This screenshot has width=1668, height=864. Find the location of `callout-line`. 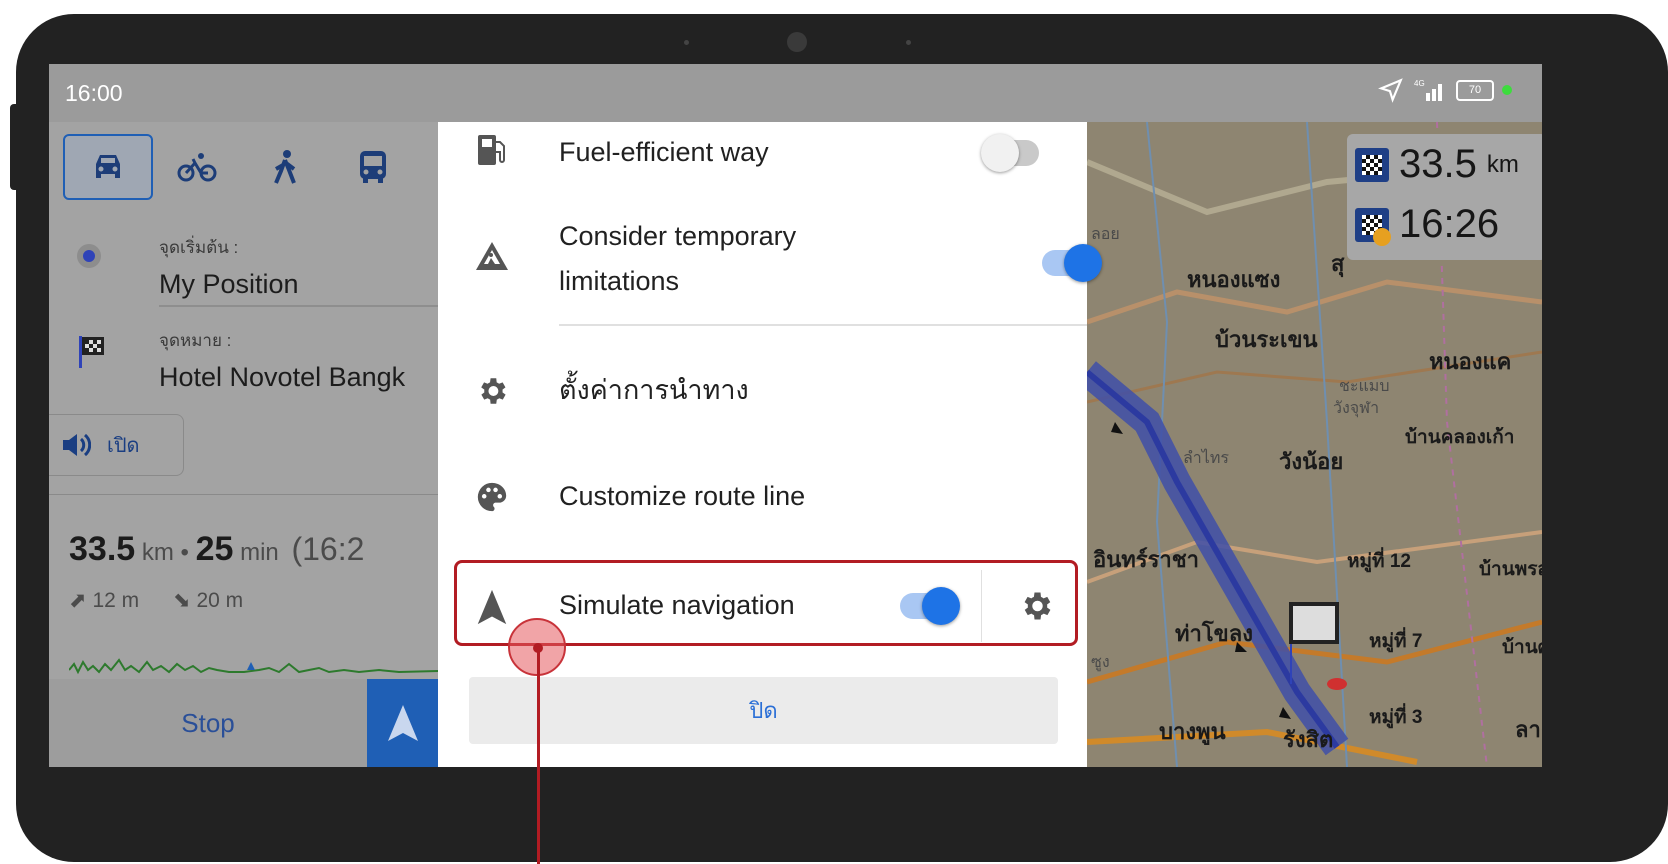

callout-line is located at coordinates (538, 758).